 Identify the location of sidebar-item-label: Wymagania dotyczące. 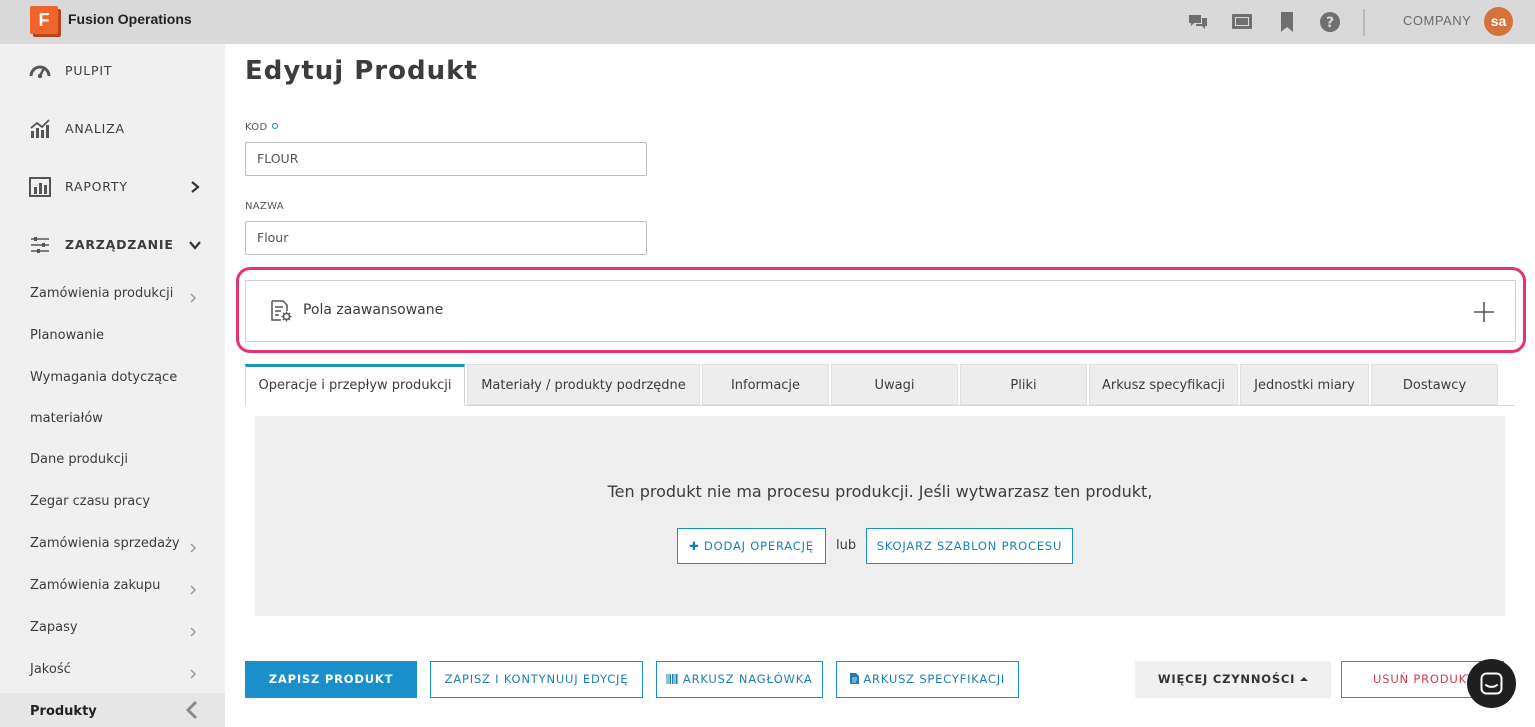
(104, 377).